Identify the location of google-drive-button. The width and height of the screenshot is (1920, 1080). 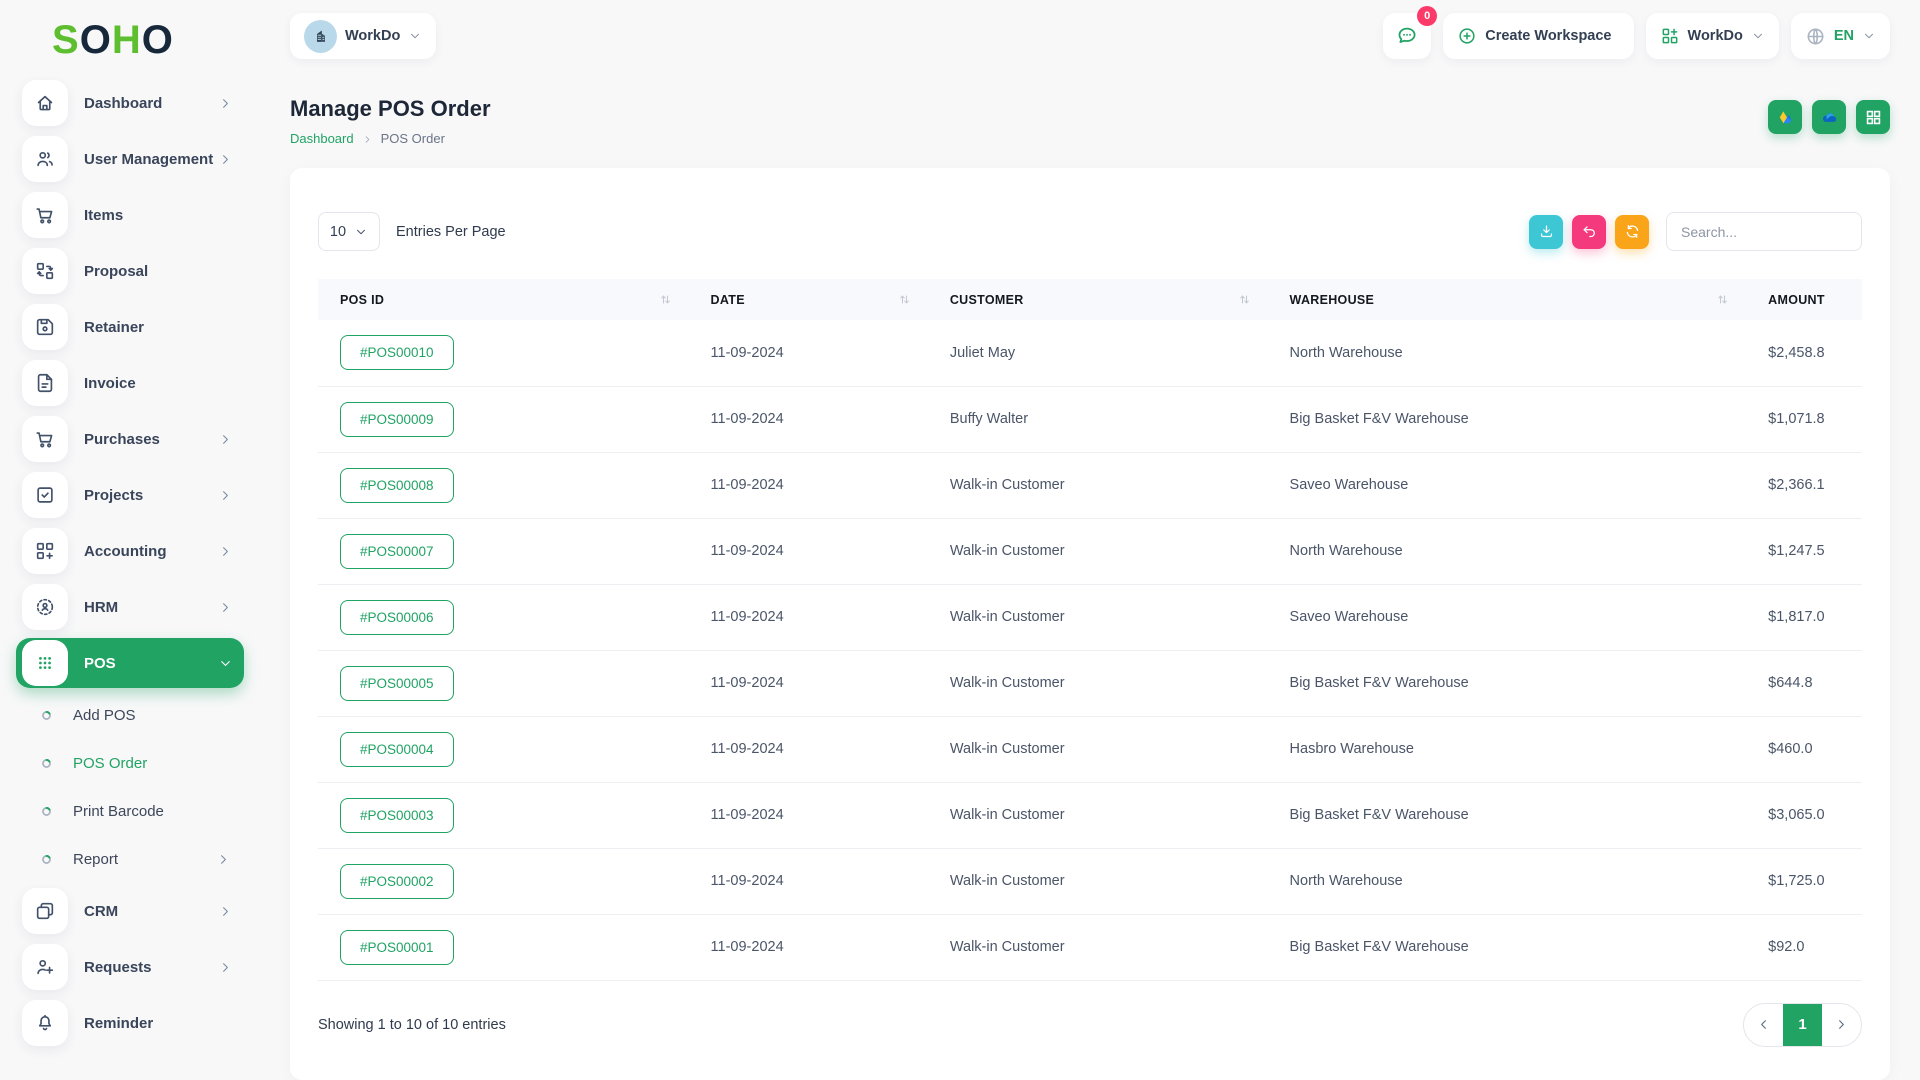
(1785, 117).